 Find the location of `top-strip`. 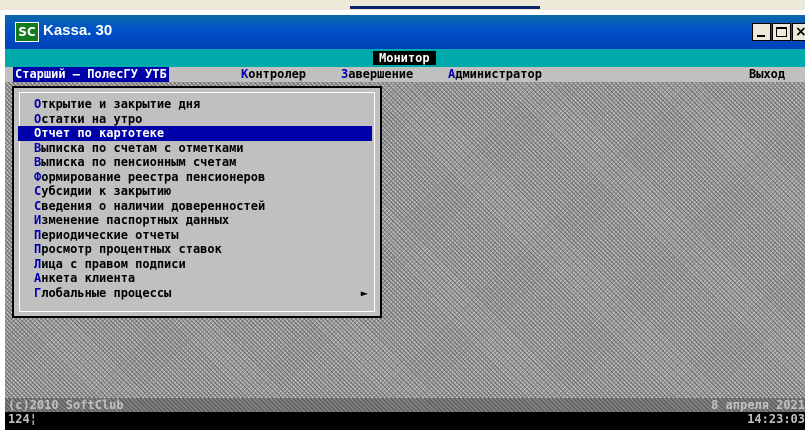

top-strip is located at coordinates (402, 5).